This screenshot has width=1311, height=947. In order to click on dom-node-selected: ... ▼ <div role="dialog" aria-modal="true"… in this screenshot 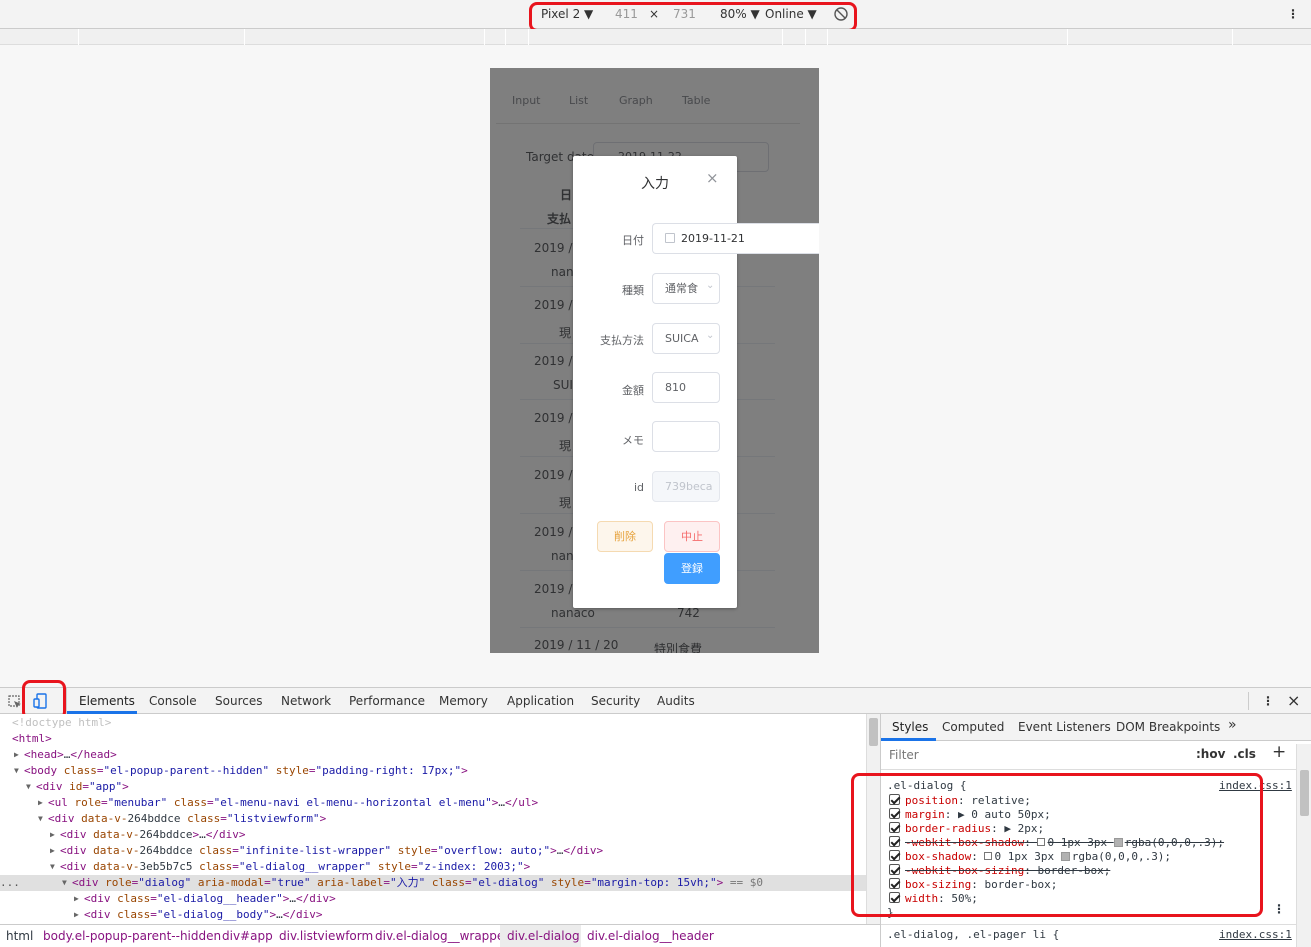, I will do `click(433, 883)`.